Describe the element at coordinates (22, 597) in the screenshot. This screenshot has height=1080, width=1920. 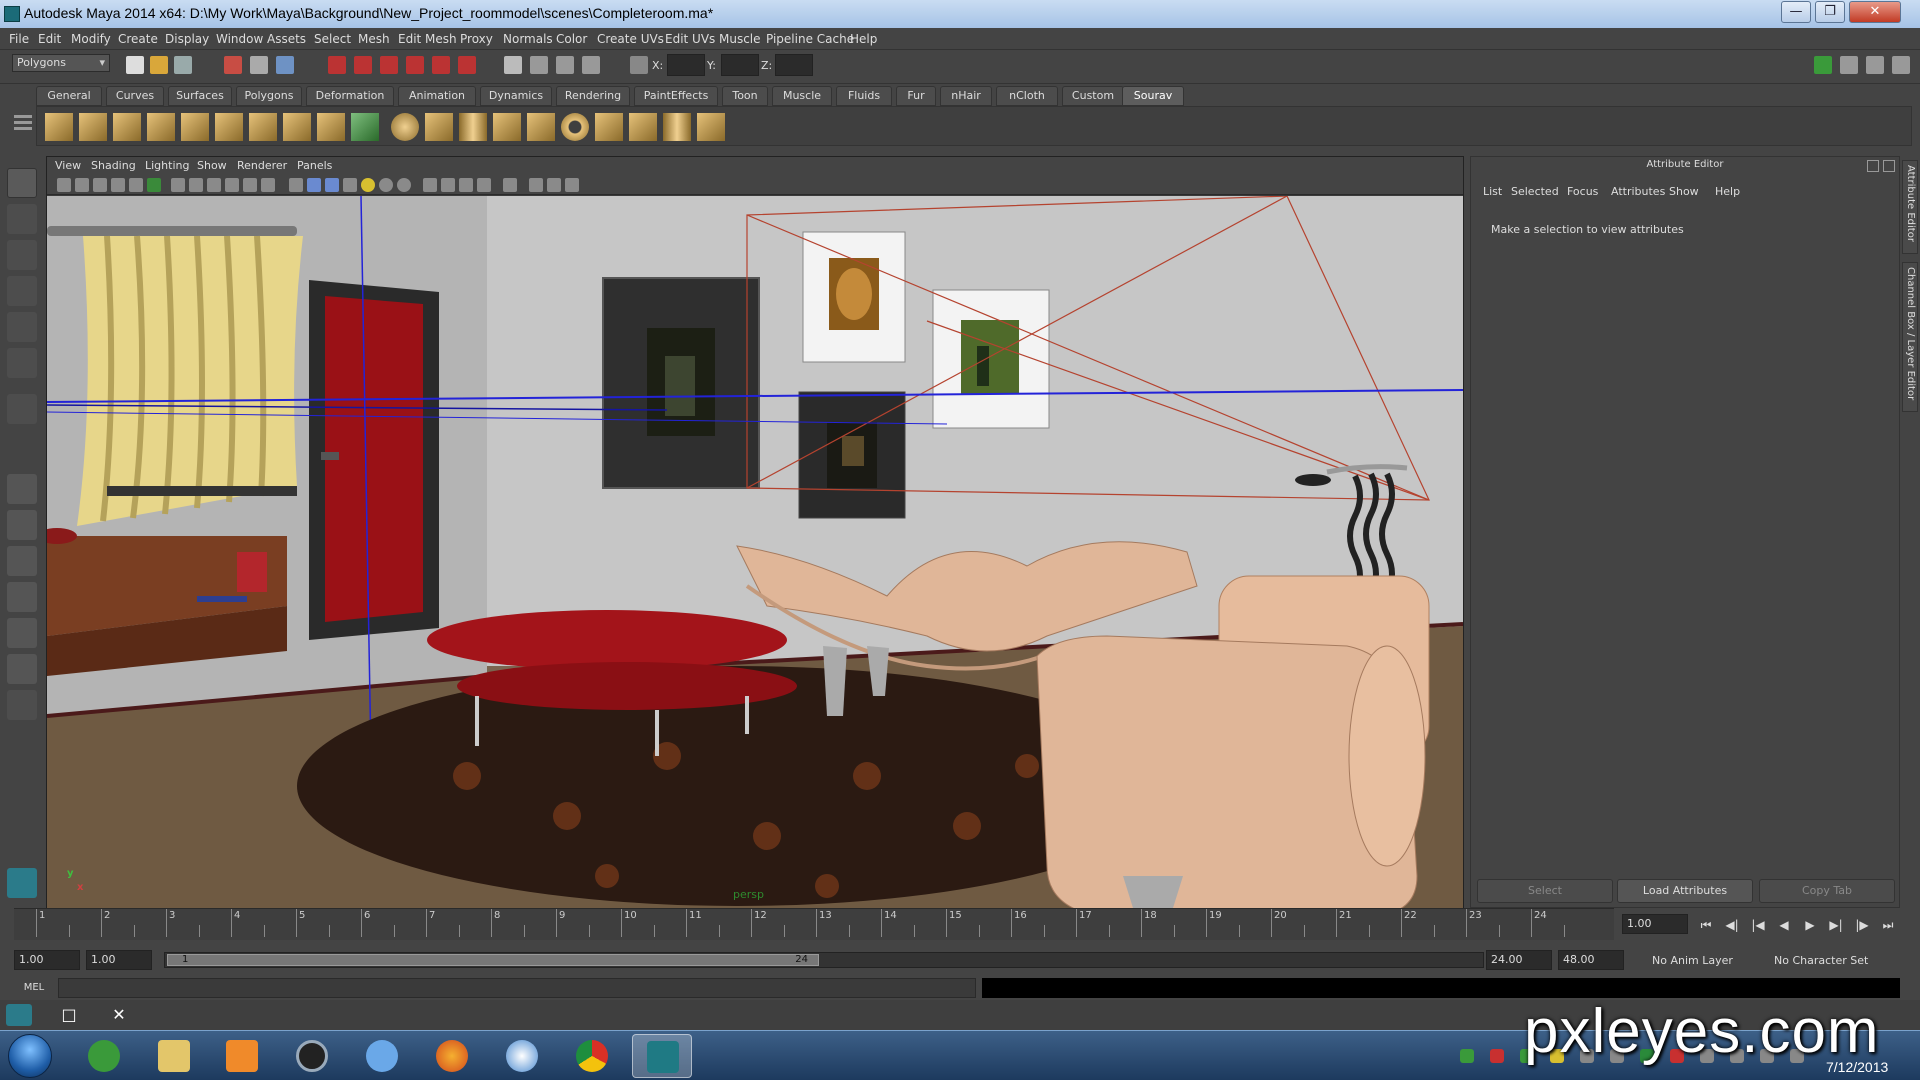
I see `persp-graph-layout-icon` at that location.